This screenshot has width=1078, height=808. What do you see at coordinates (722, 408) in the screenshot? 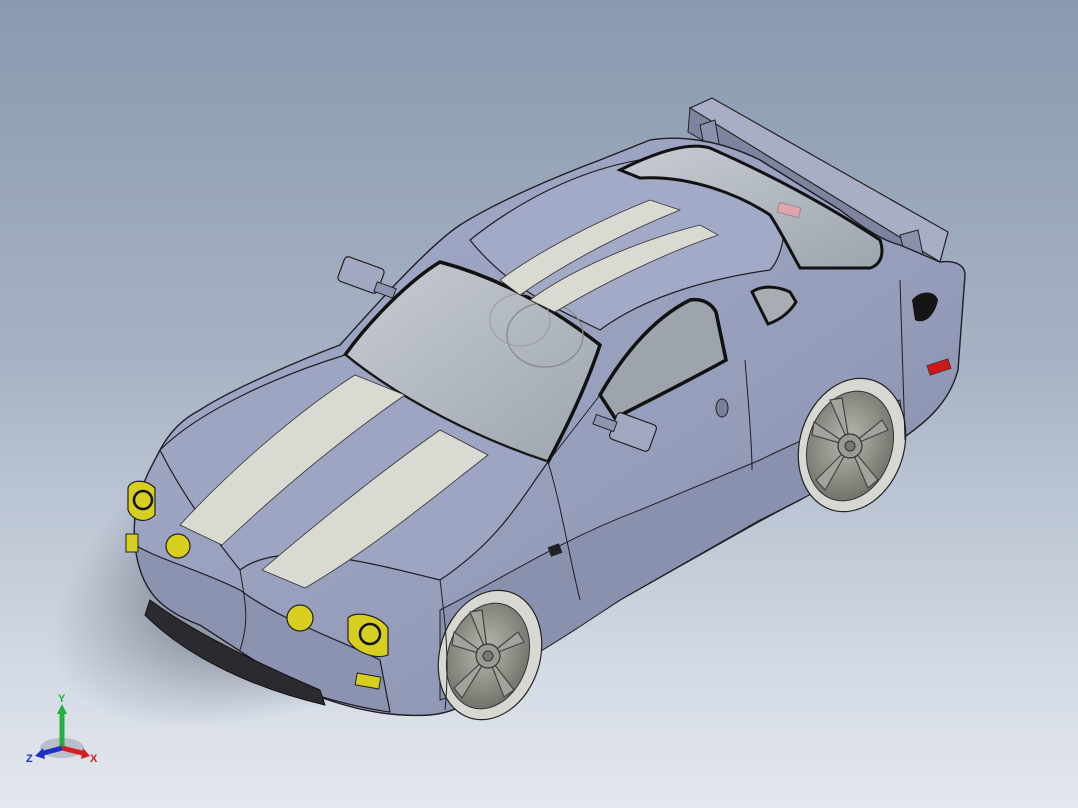
I see `door-handle` at bounding box center [722, 408].